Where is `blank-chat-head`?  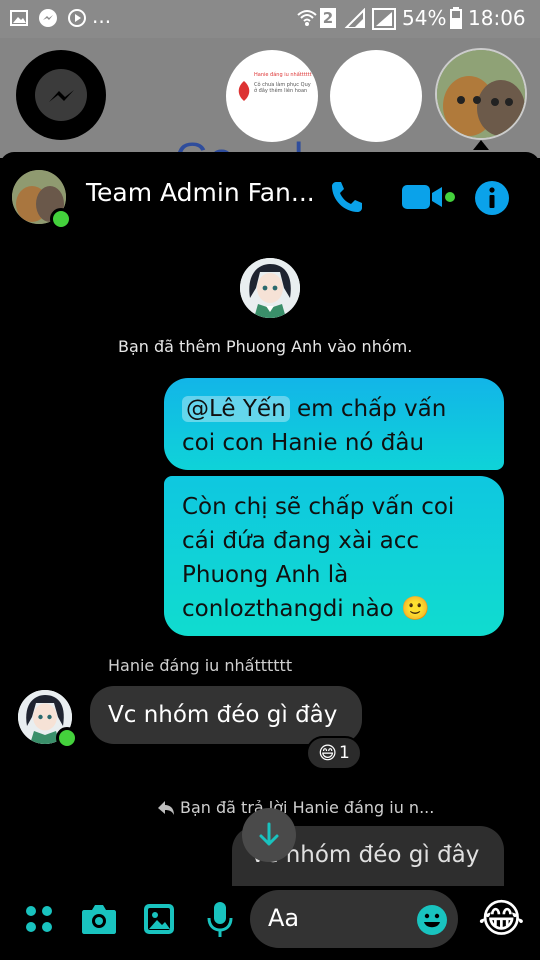
blank-chat-head is located at coordinates (376, 96).